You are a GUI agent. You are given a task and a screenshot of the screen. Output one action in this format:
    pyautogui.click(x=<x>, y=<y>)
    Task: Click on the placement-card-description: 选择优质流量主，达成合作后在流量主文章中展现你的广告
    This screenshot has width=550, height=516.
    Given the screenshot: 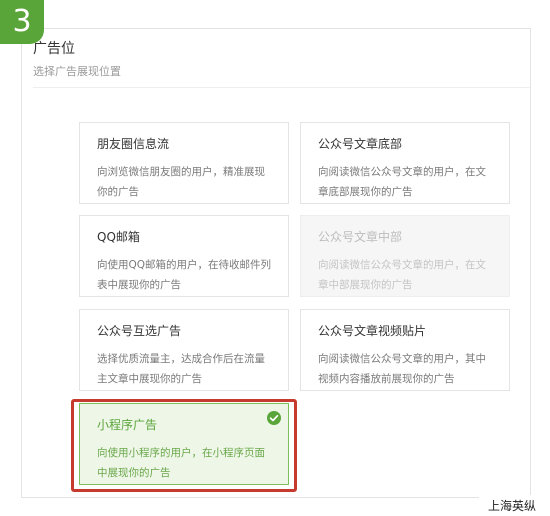 What is the action you would take?
    pyautogui.click(x=181, y=369)
    